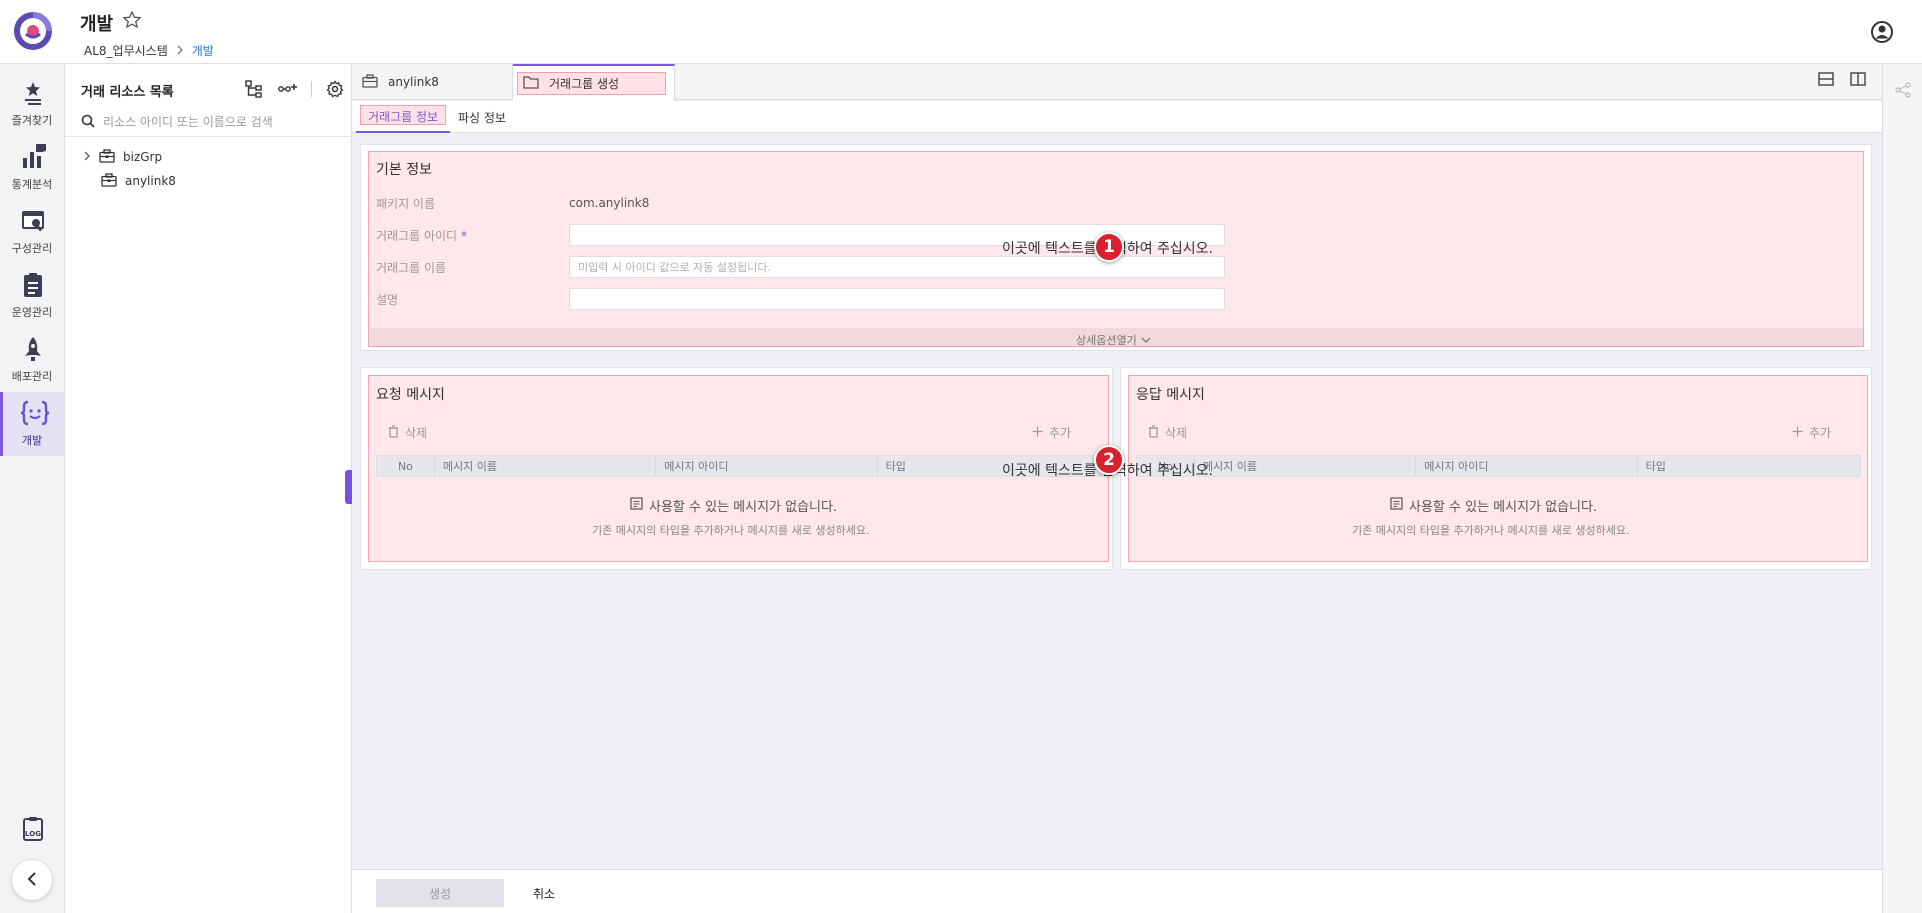 The width and height of the screenshot is (1922, 913). What do you see at coordinates (410, 395) in the screenshot?
I see `section-title: 요청 메시지` at bounding box center [410, 395].